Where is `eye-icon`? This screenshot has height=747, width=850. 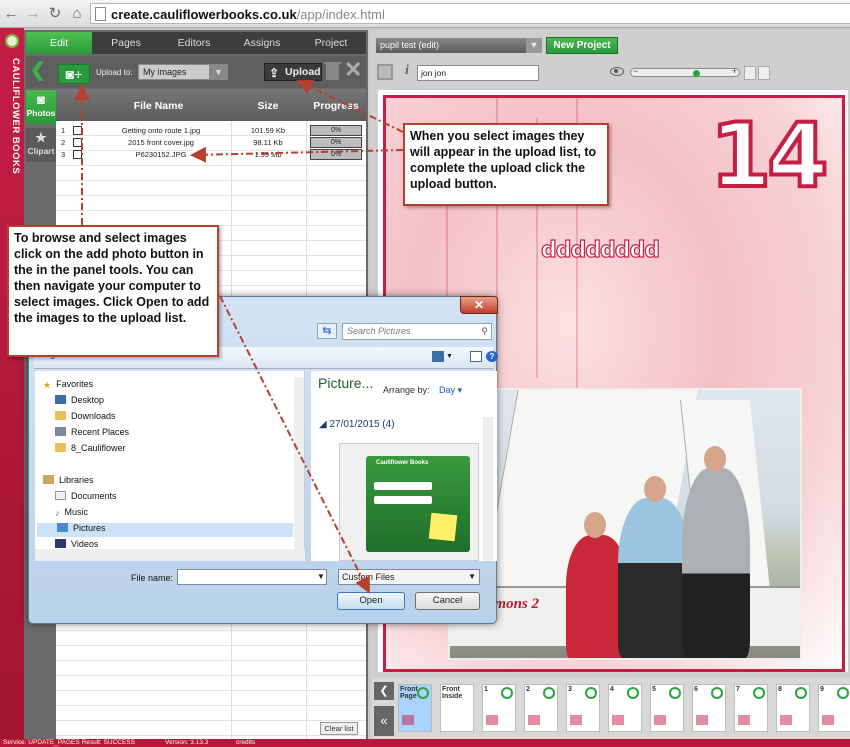 eye-icon is located at coordinates (617, 71).